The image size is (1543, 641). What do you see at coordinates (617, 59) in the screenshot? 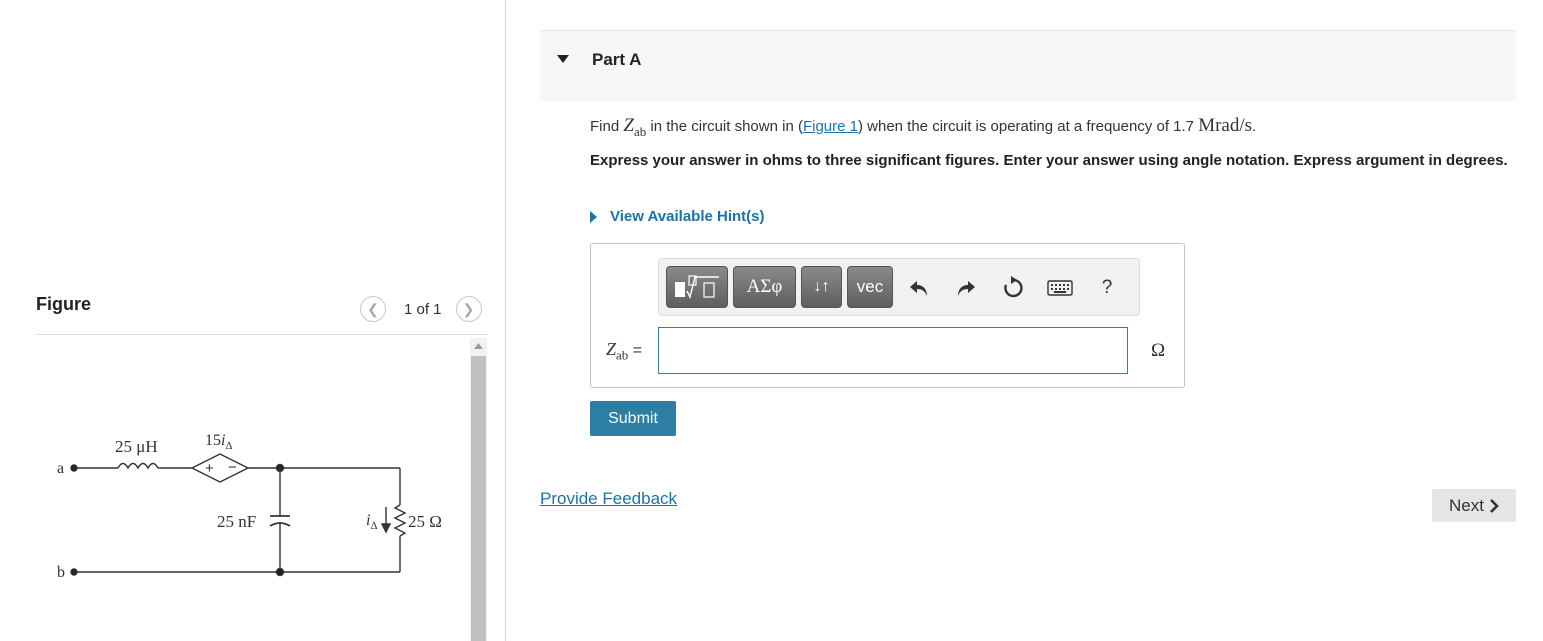
I see `part-title: Part A` at bounding box center [617, 59].